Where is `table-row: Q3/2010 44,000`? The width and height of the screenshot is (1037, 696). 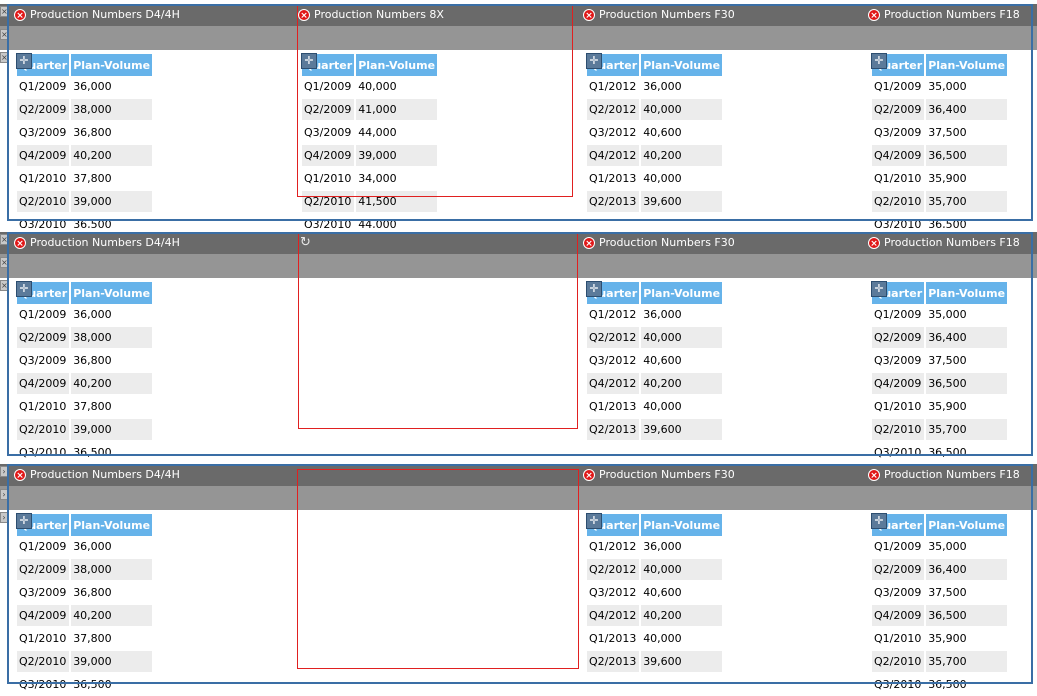 table-row: Q3/2010 44,000 is located at coordinates (369, 221).